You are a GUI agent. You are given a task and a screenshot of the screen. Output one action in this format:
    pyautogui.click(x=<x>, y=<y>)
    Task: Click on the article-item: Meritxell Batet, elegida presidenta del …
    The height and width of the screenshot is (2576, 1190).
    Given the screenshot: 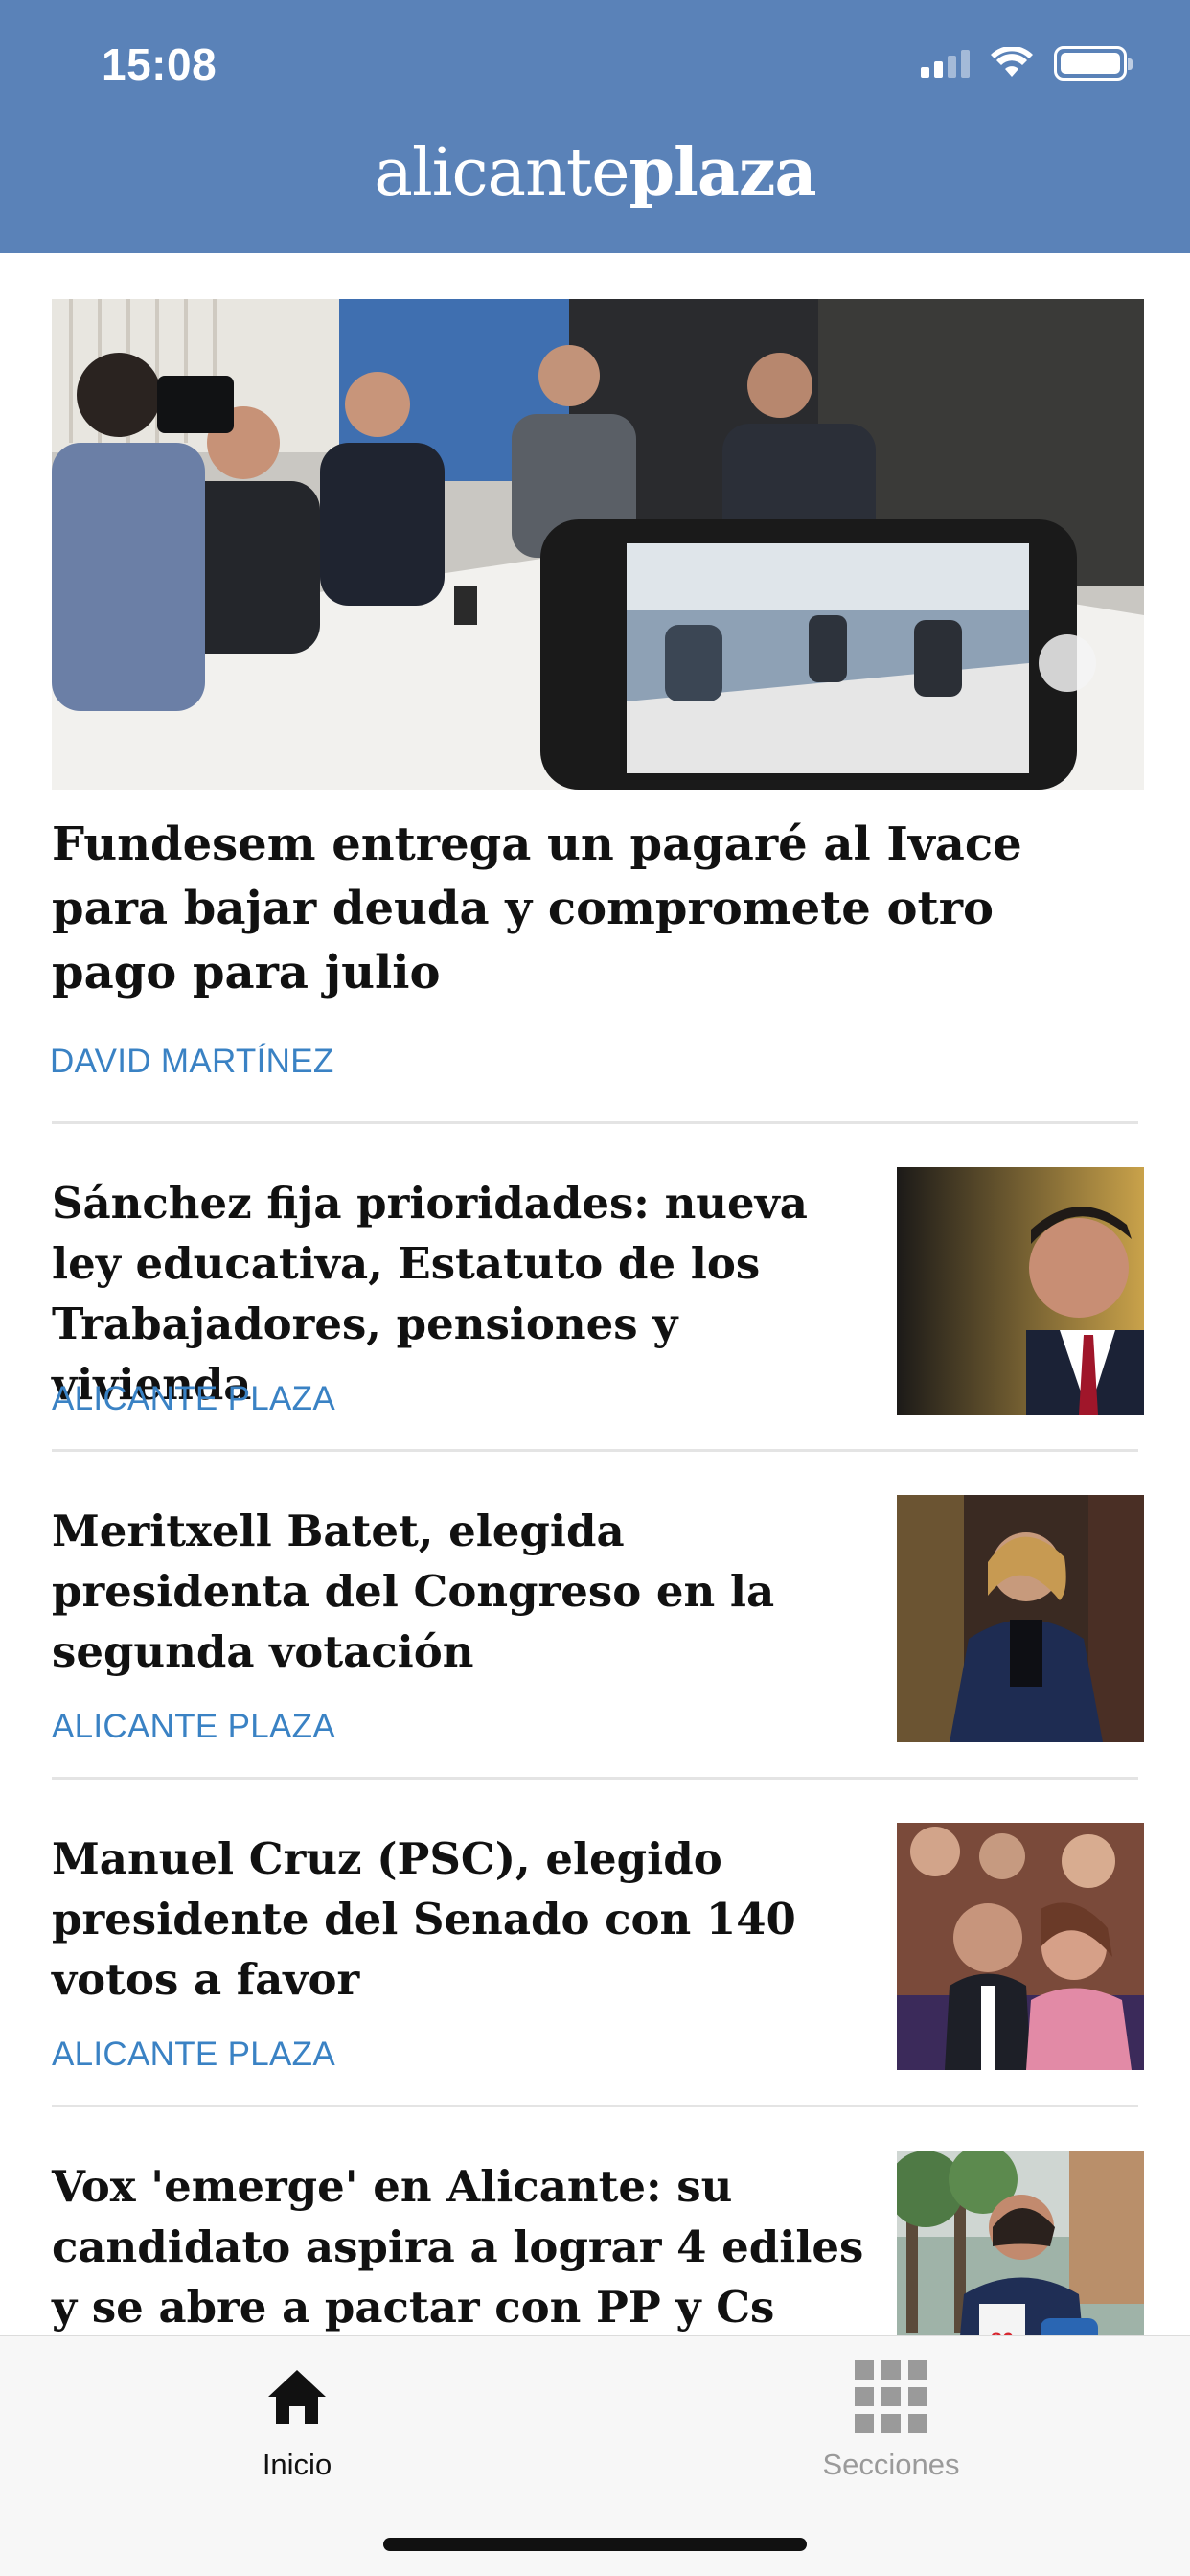 What is the action you would take?
    pyautogui.click(x=598, y=1621)
    